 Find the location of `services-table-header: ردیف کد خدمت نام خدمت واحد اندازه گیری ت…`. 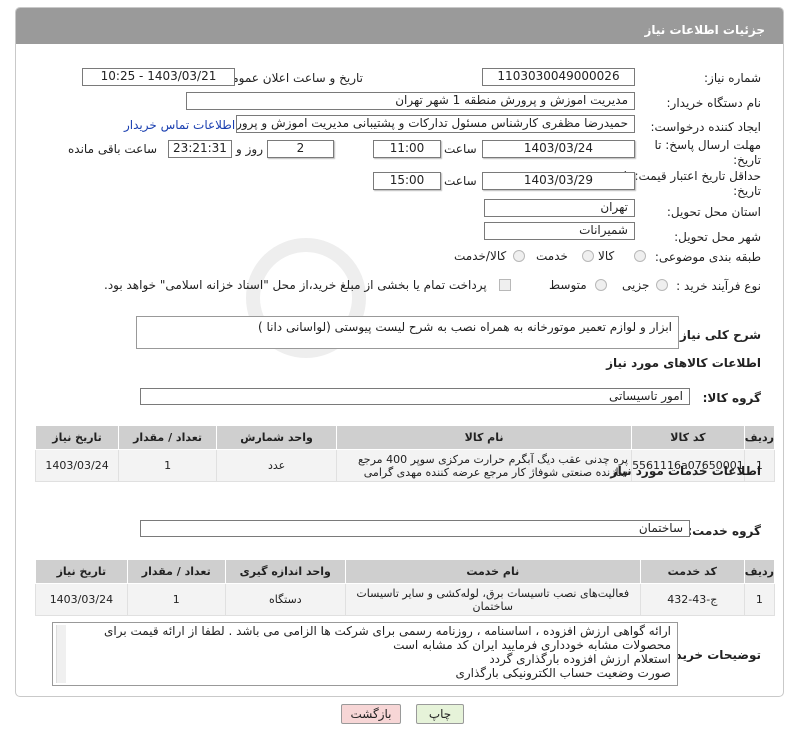

services-table-header: ردیف کد خدمت نام خدمت واحد اندازه گیری ت… is located at coordinates (405, 571).